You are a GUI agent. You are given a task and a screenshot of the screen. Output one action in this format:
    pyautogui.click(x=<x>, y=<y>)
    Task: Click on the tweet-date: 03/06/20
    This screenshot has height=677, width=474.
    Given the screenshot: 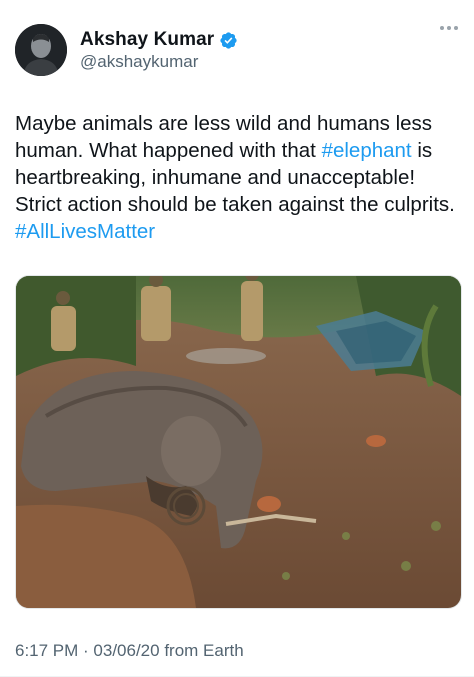 What is the action you would take?
    pyautogui.click(x=126, y=650)
    